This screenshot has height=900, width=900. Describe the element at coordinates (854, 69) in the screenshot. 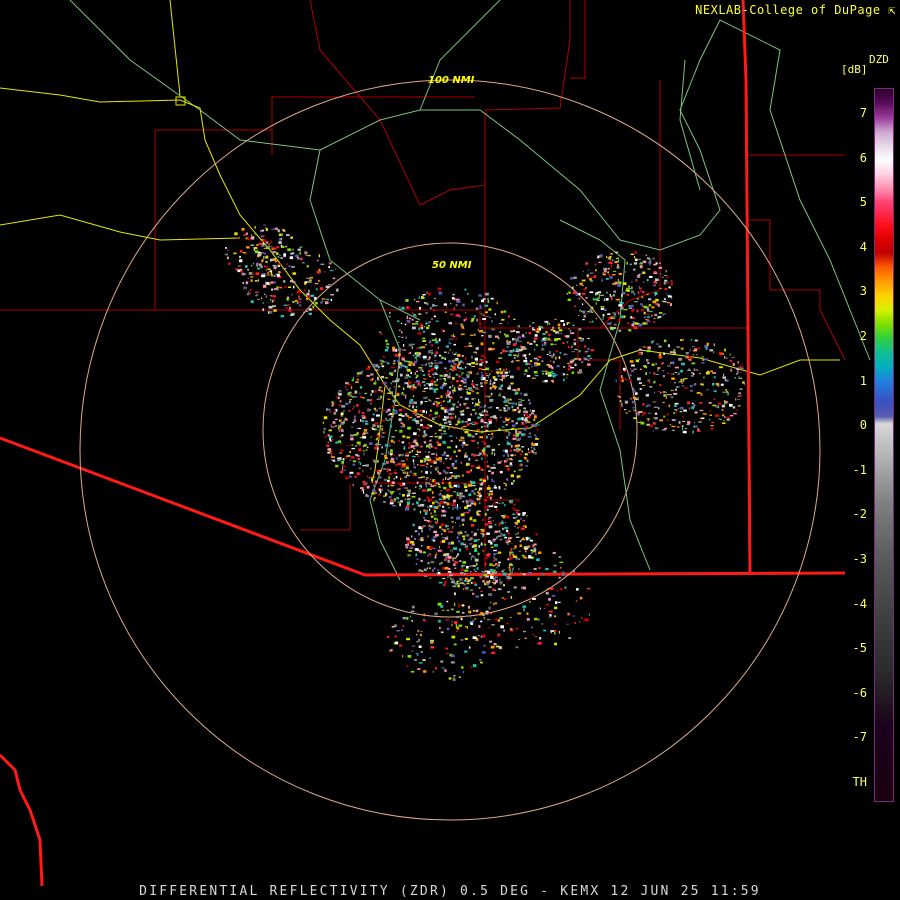

I see `colorbar-unit-label: [dB]` at that location.